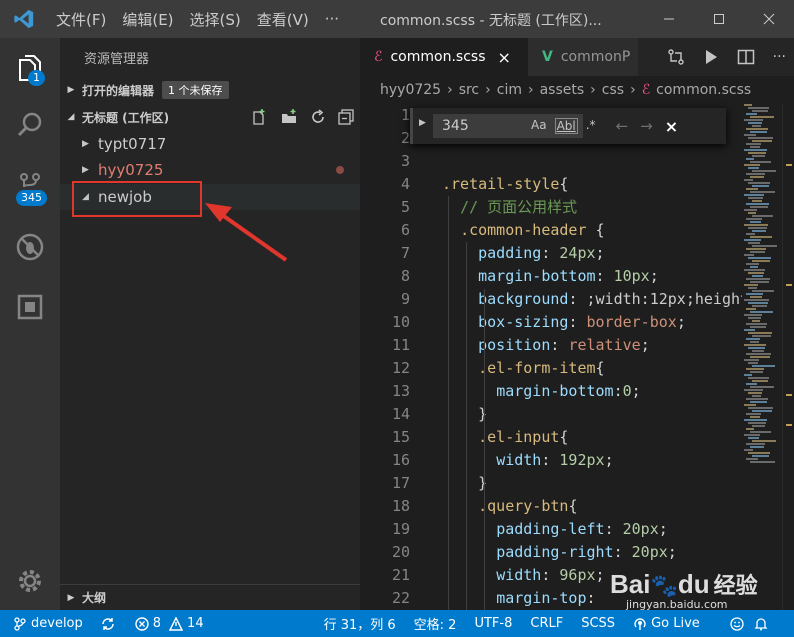 This screenshot has height=637, width=794. I want to click on line-number: 4, so click(405, 184).